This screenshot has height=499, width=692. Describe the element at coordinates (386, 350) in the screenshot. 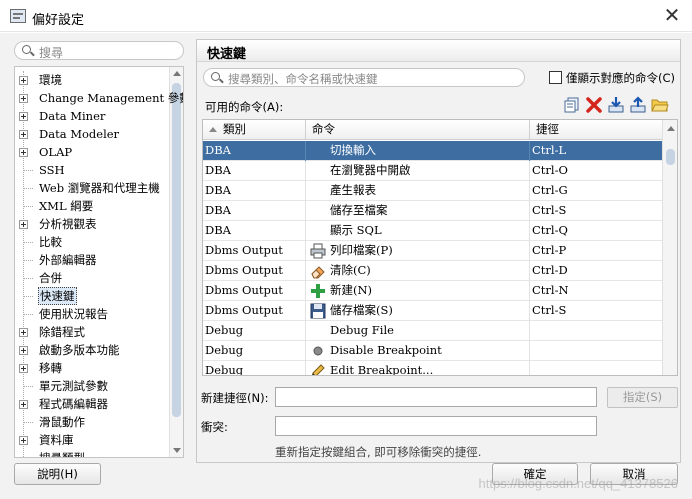

I see `command-name: Disable Breakpoint` at that location.